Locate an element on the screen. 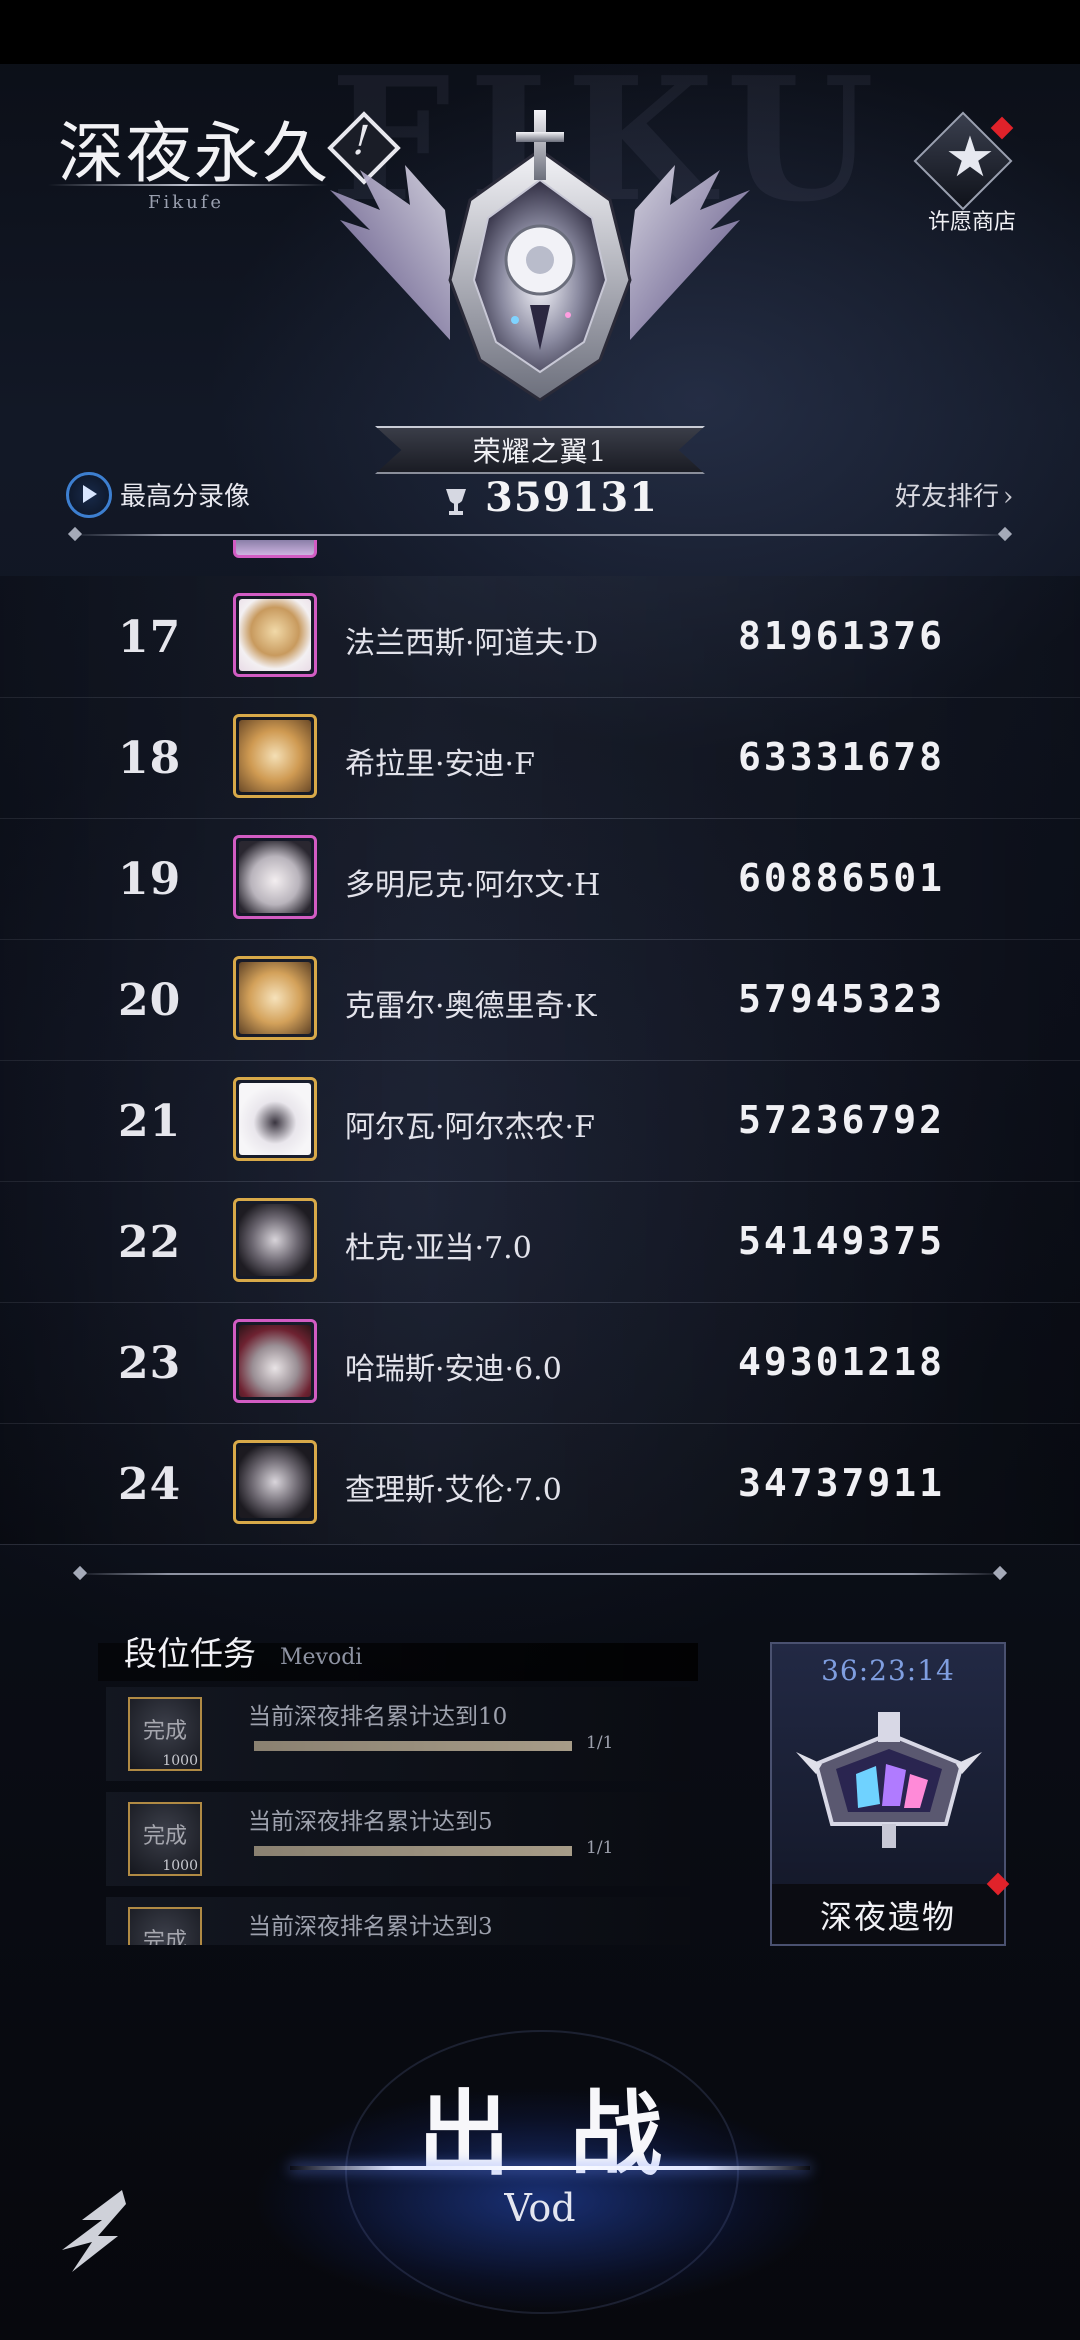 This screenshot has height=2340, width=1080. chevron-right-icon: › is located at coordinates (1008, 497).